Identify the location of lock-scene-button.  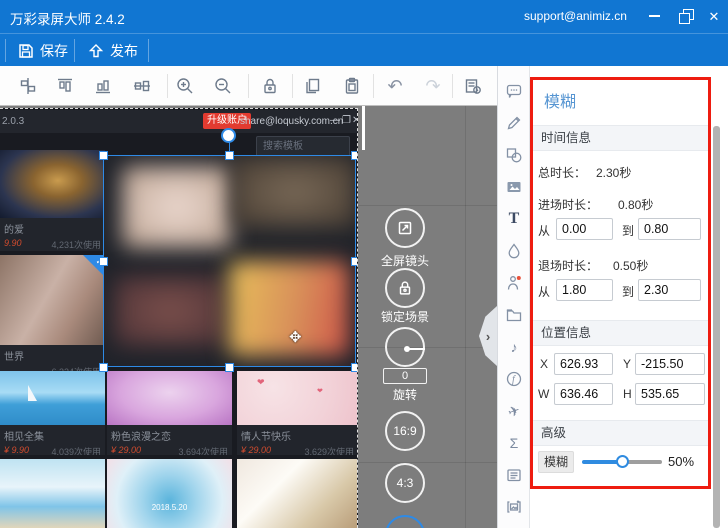
(405, 288).